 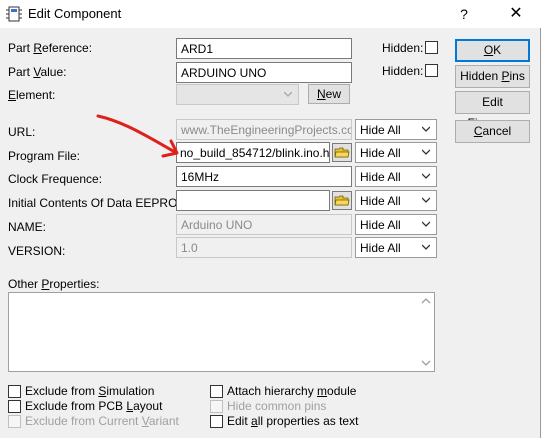 I want to click on program-file-browse-button, so click(x=342, y=152).